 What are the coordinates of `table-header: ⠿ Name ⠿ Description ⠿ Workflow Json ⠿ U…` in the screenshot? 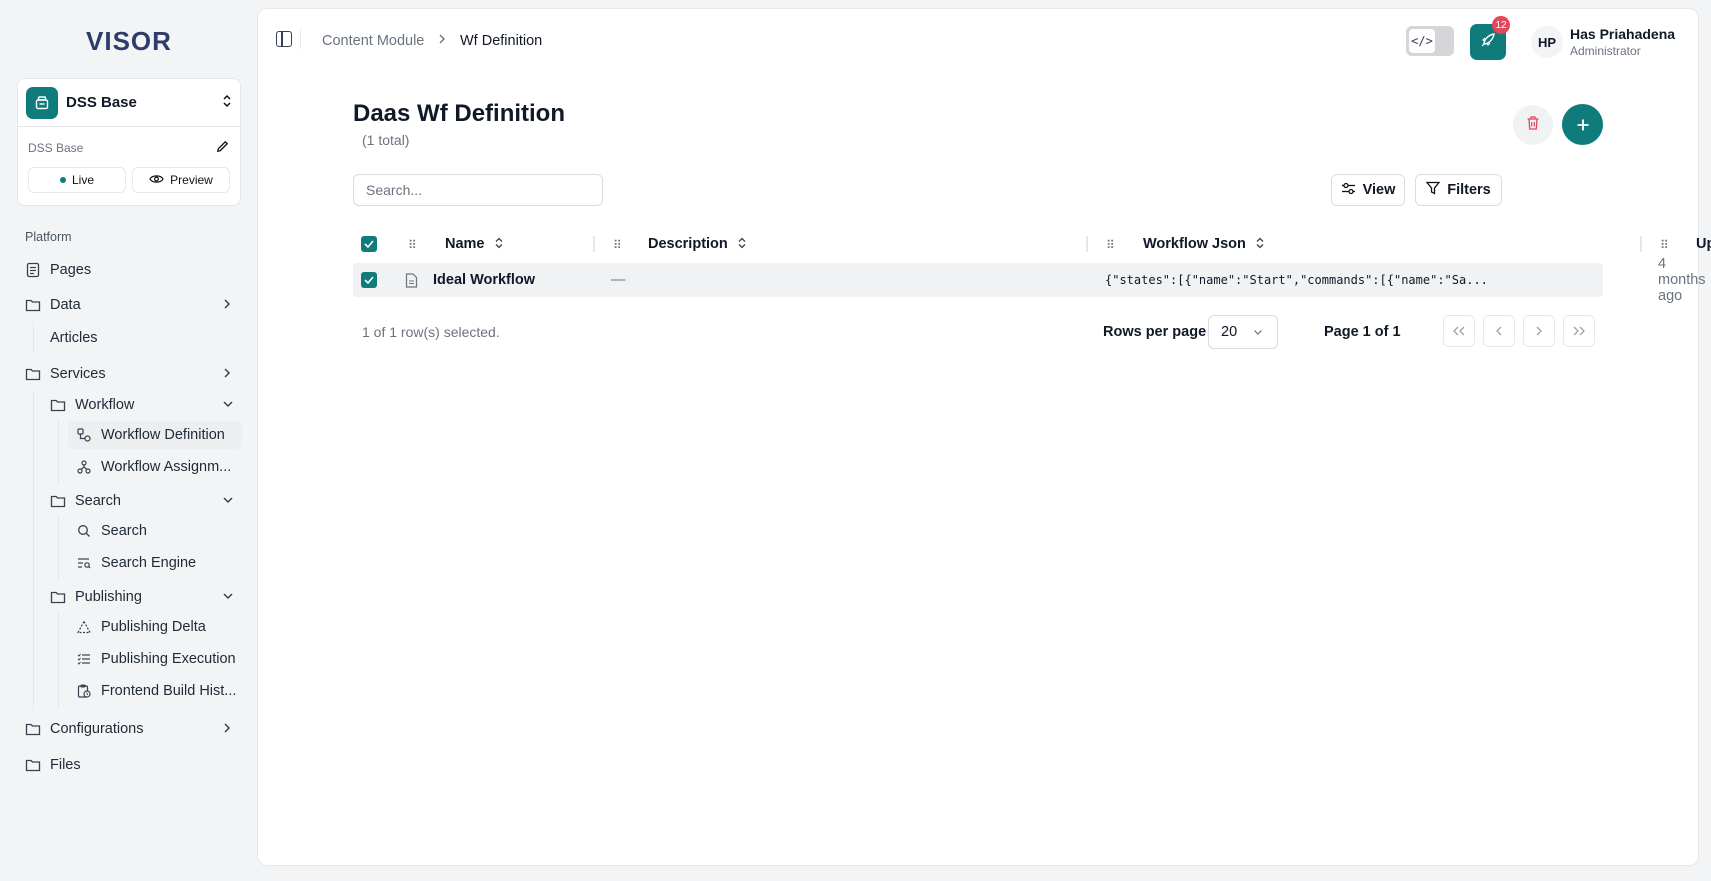 It's located at (1032, 244).